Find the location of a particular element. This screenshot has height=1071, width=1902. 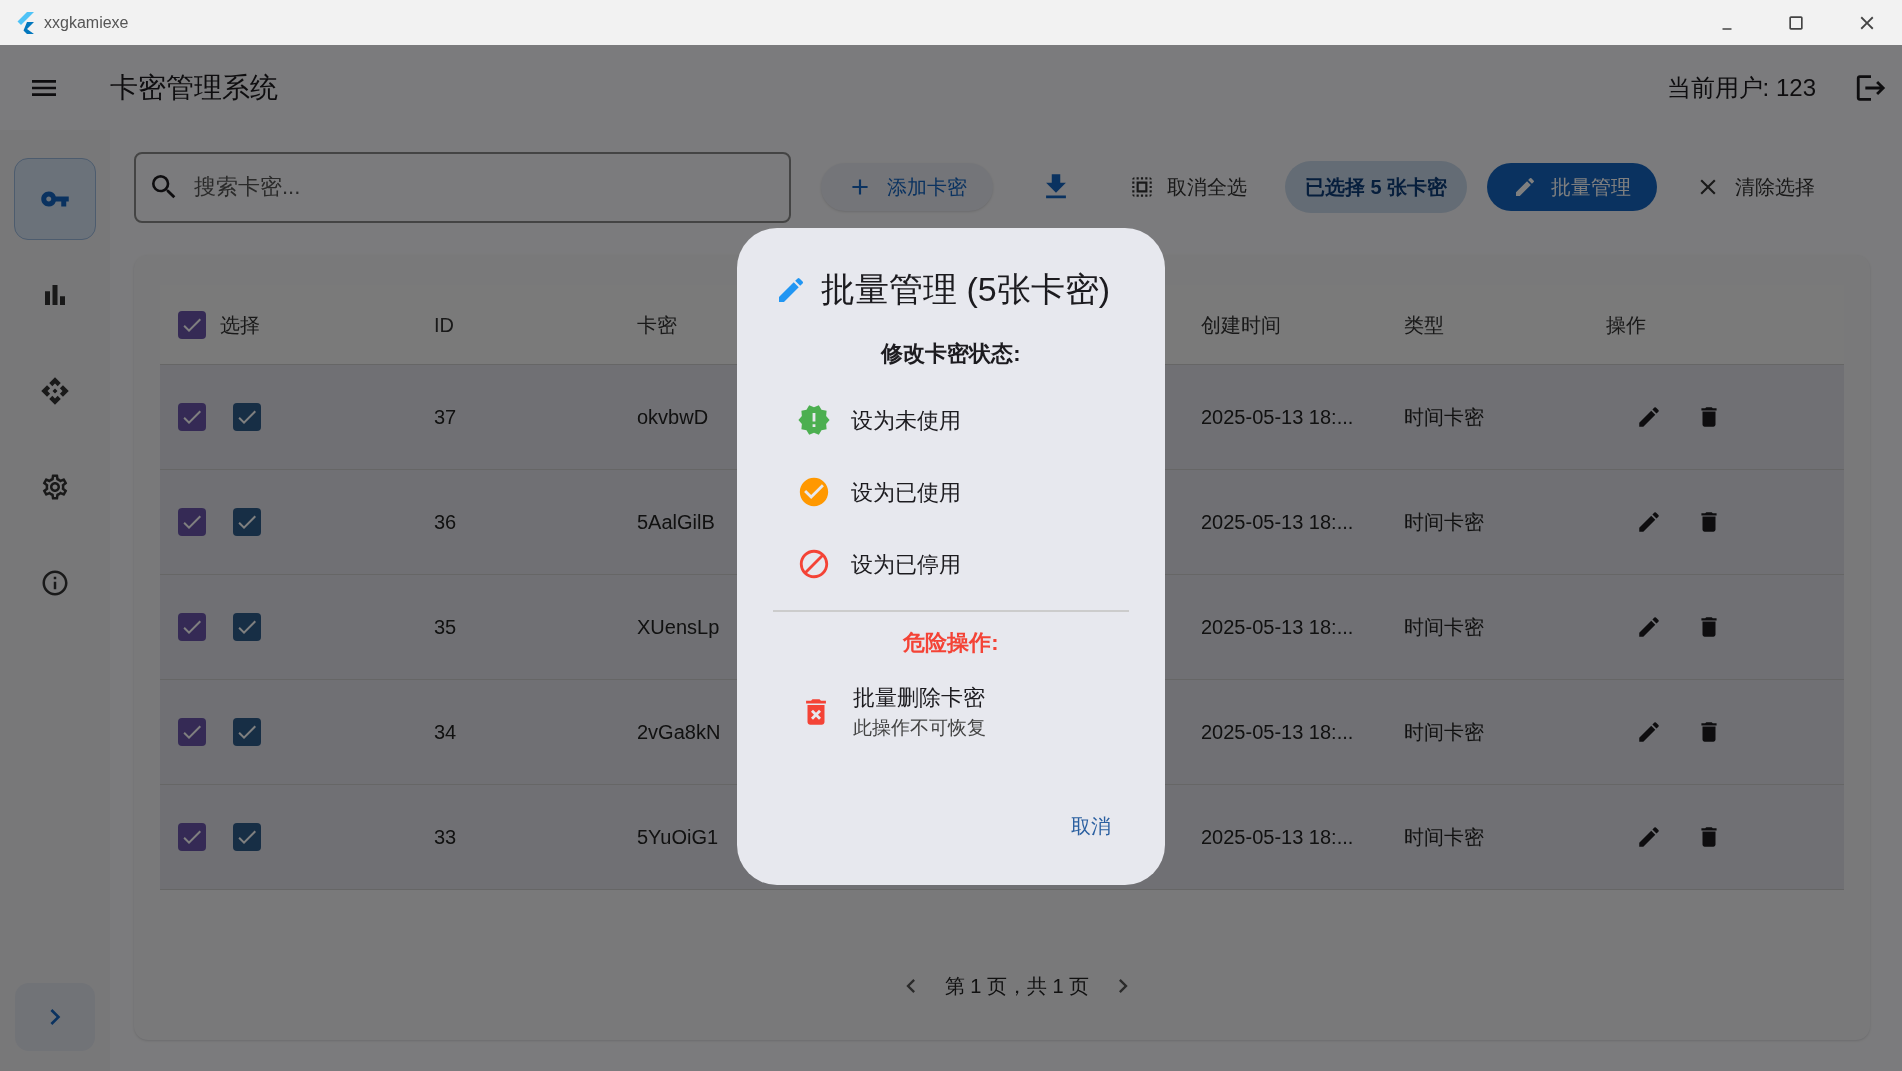

option-title: 批量删除卡密 is located at coordinates (919, 698).